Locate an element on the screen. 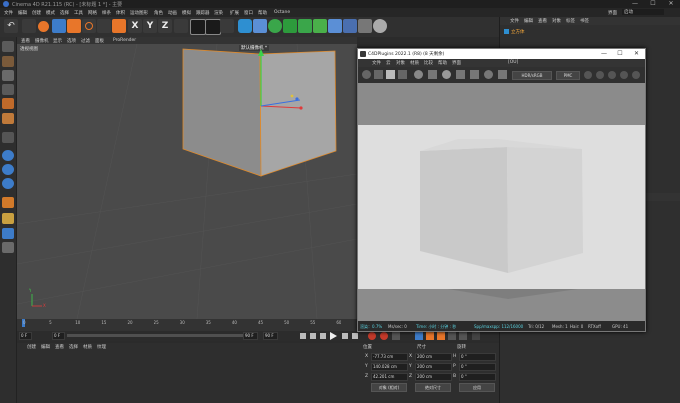  popup-menu-materials: 材质 is located at coordinates (414, 63).